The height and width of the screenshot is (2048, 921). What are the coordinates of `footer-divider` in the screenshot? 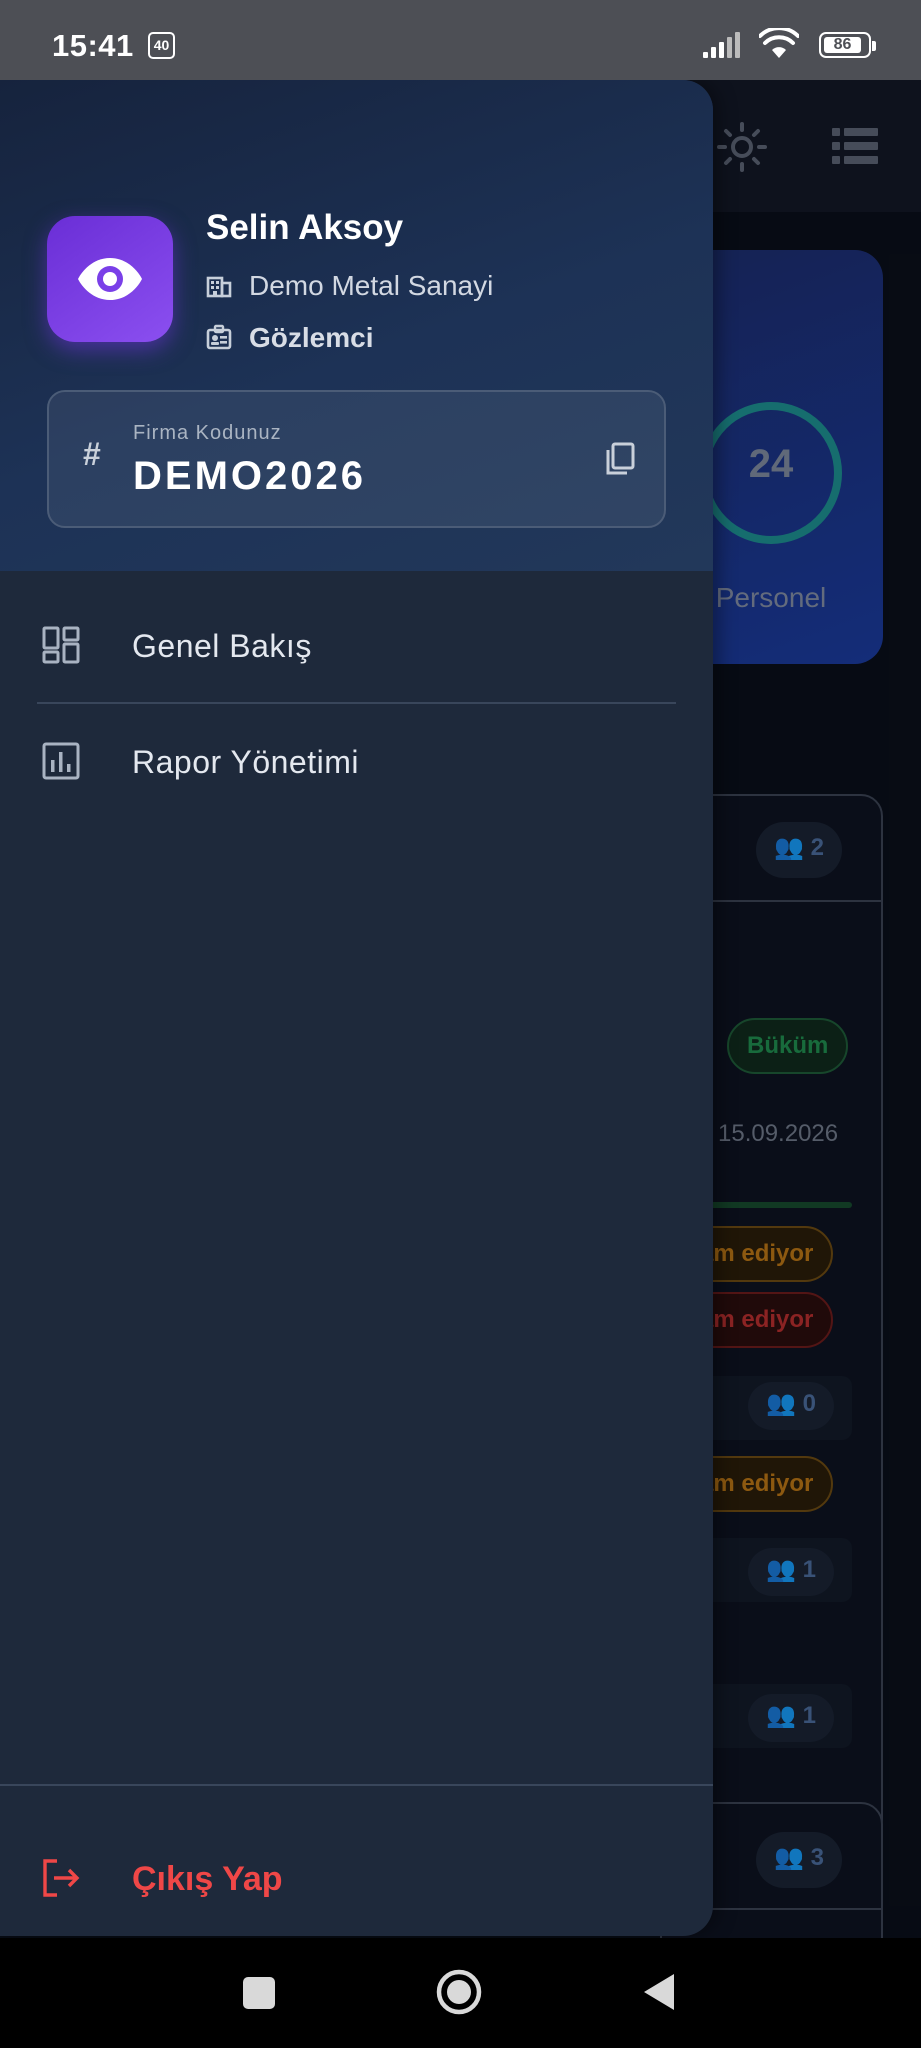 It's located at (356, 1785).